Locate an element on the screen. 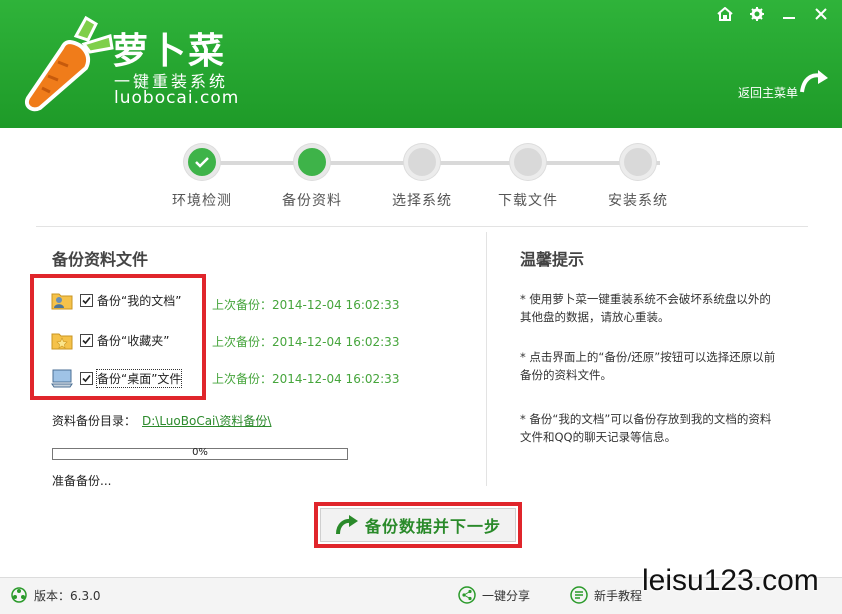 The width and height of the screenshot is (842, 614). desktop-icon is located at coordinates (62, 378).